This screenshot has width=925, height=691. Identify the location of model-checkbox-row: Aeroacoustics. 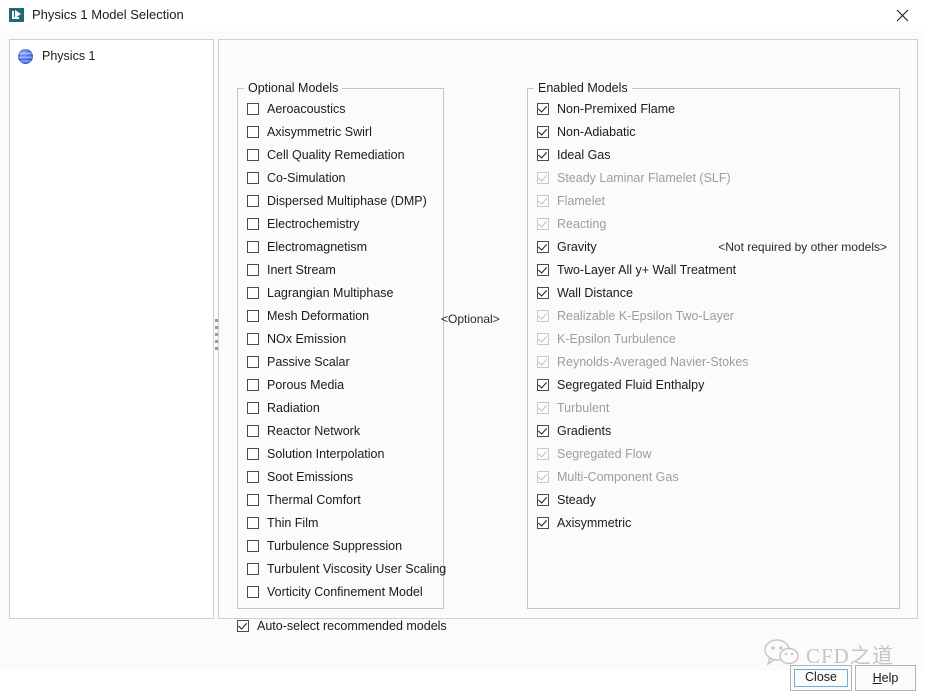
(343, 108).